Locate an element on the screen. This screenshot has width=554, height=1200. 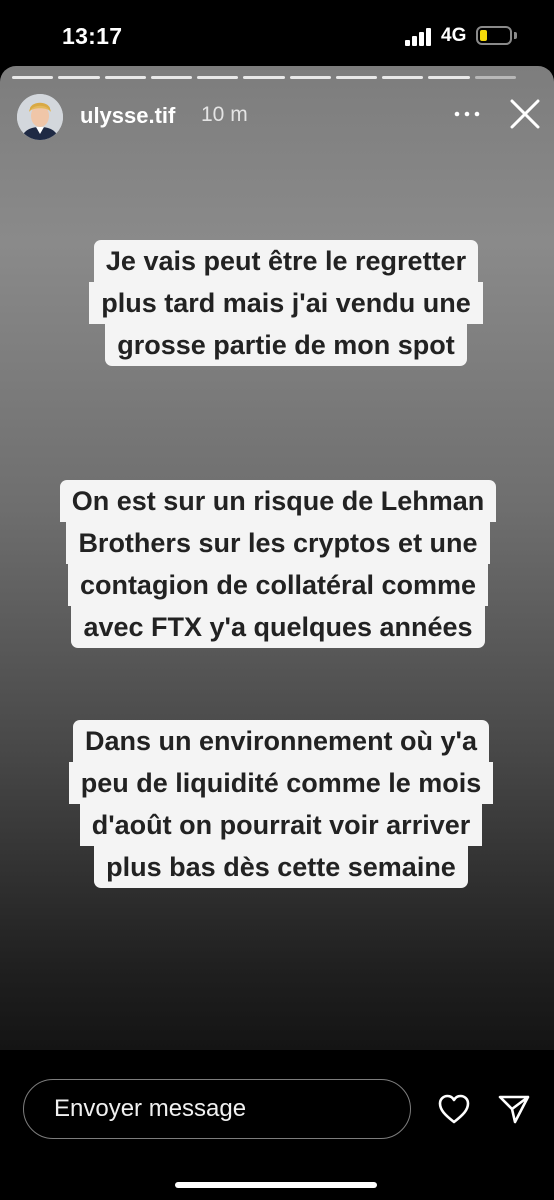
reply-bar: Envoyer message is located at coordinates (277, 1125).